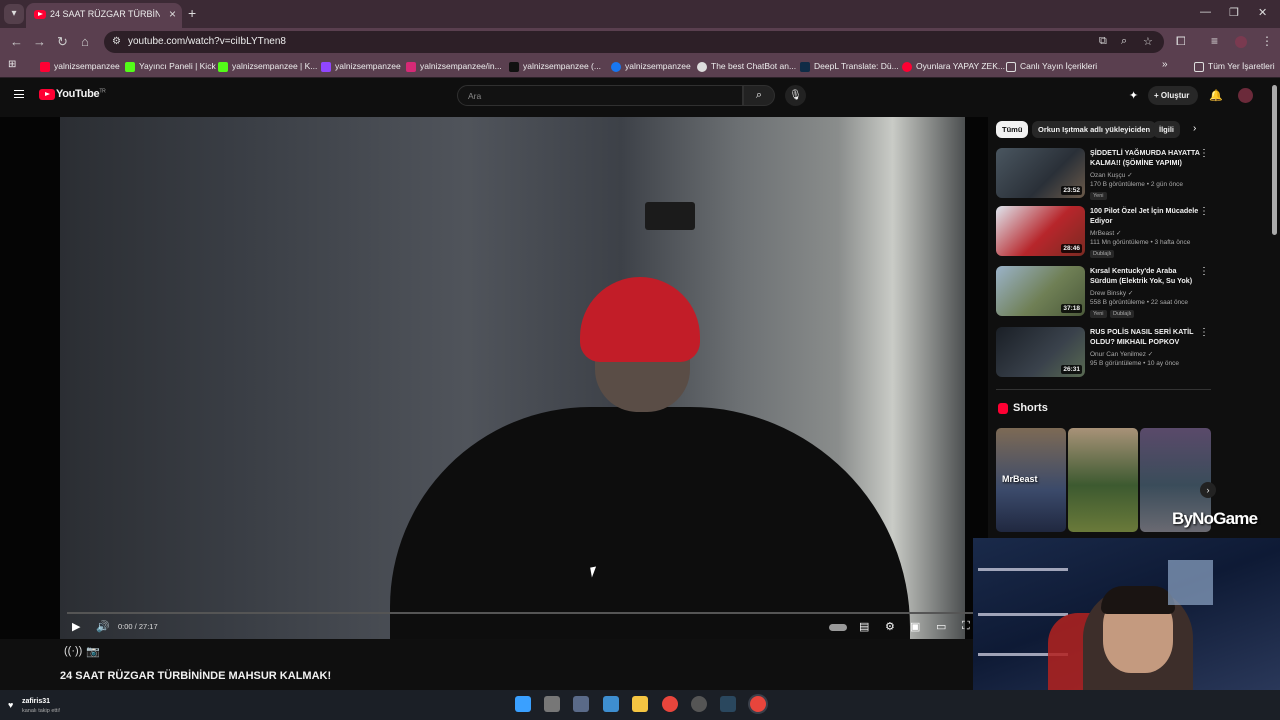  I want to click on channel-name: Drew Binsky ✓, so click(1111, 293).